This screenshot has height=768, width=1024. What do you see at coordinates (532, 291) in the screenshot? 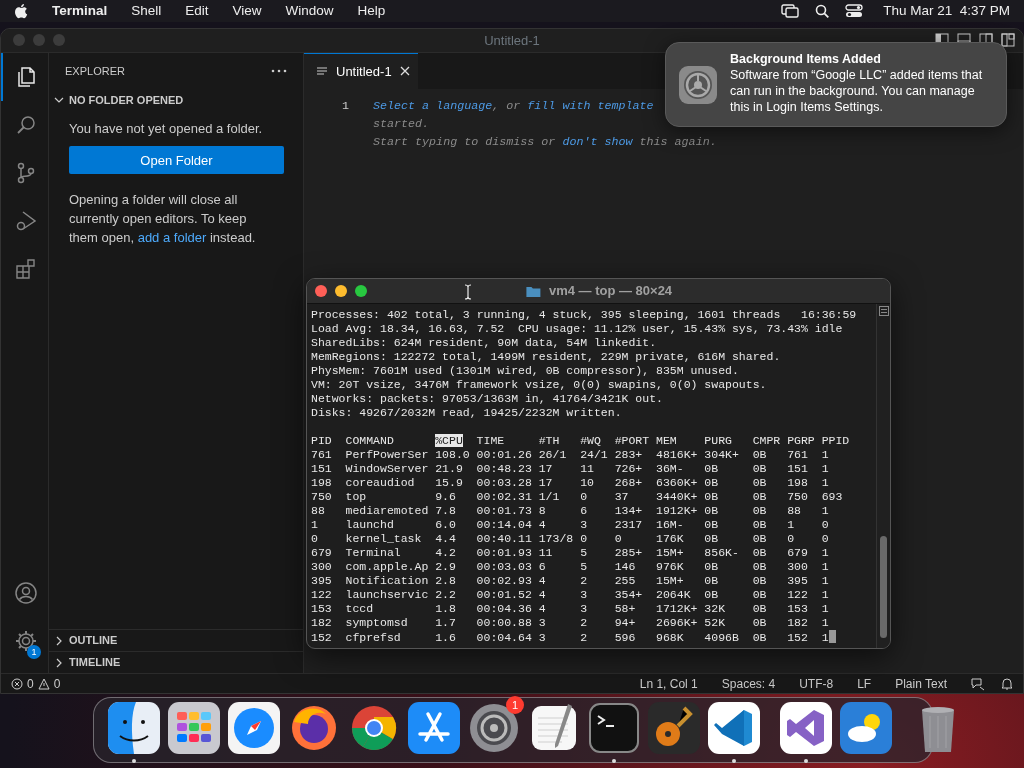
I see `folder-icon` at bounding box center [532, 291].